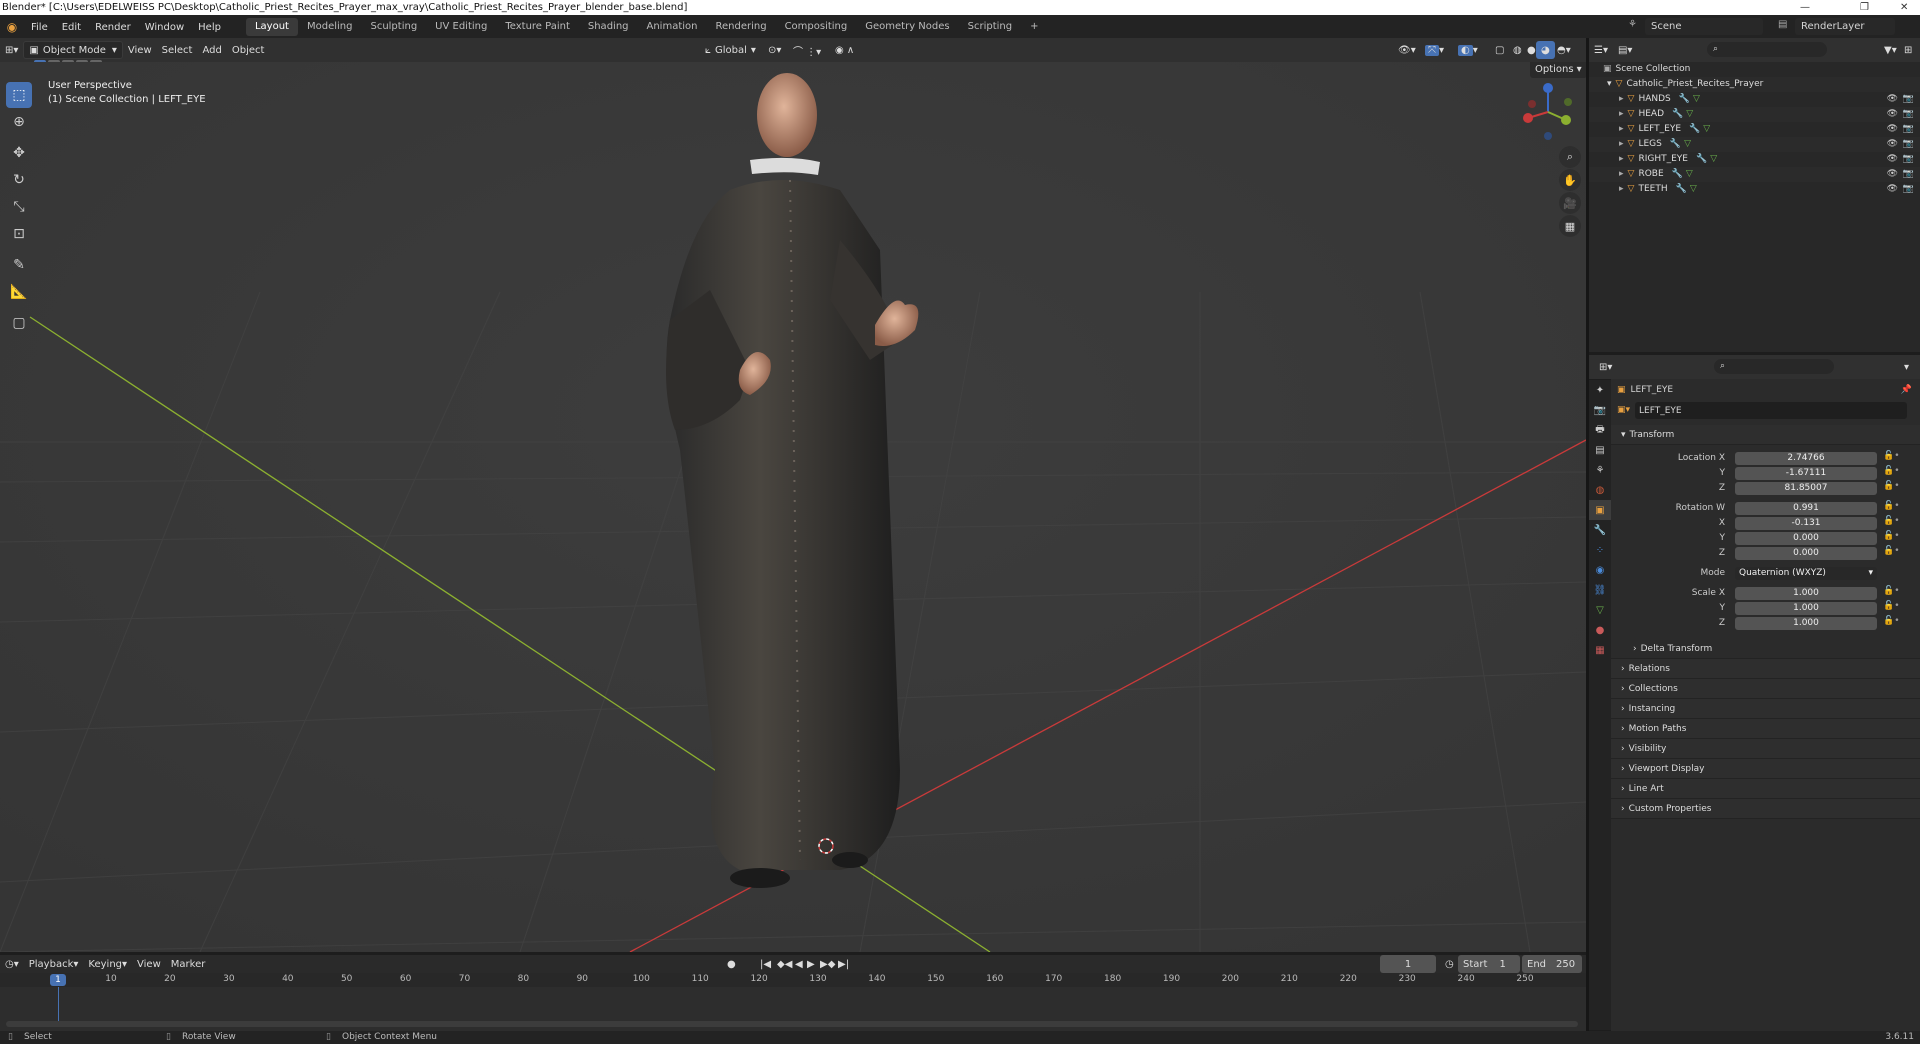 This screenshot has width=1920, height=1044. I want to click on transform-tool-icon: ⊡, so click(19, 234).